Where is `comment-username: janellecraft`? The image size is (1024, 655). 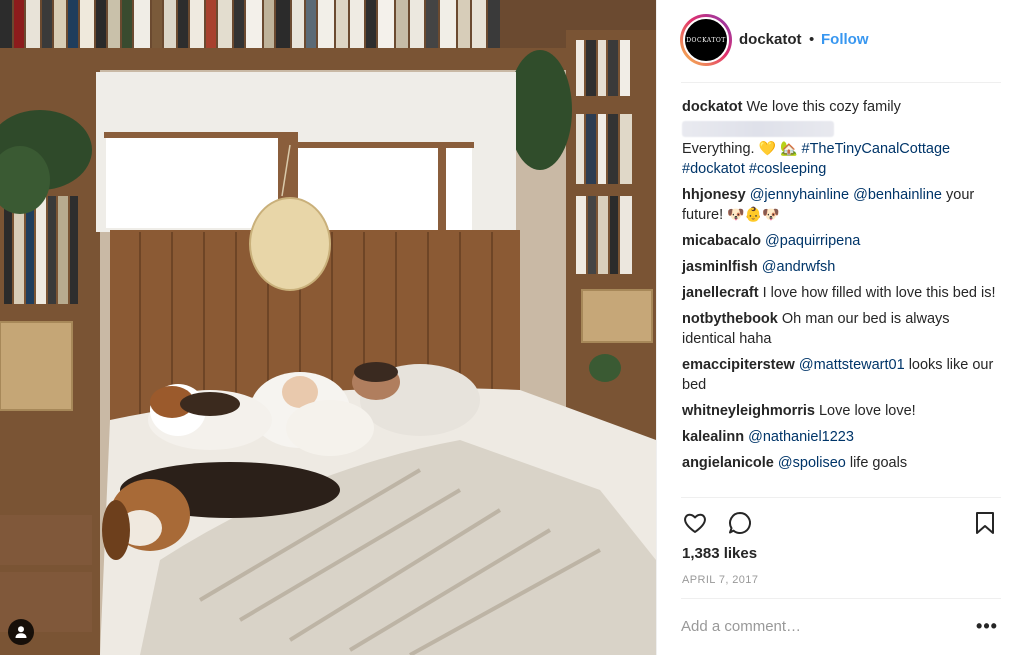 comment-username: janellecraft is located at coordinates (720, 293).